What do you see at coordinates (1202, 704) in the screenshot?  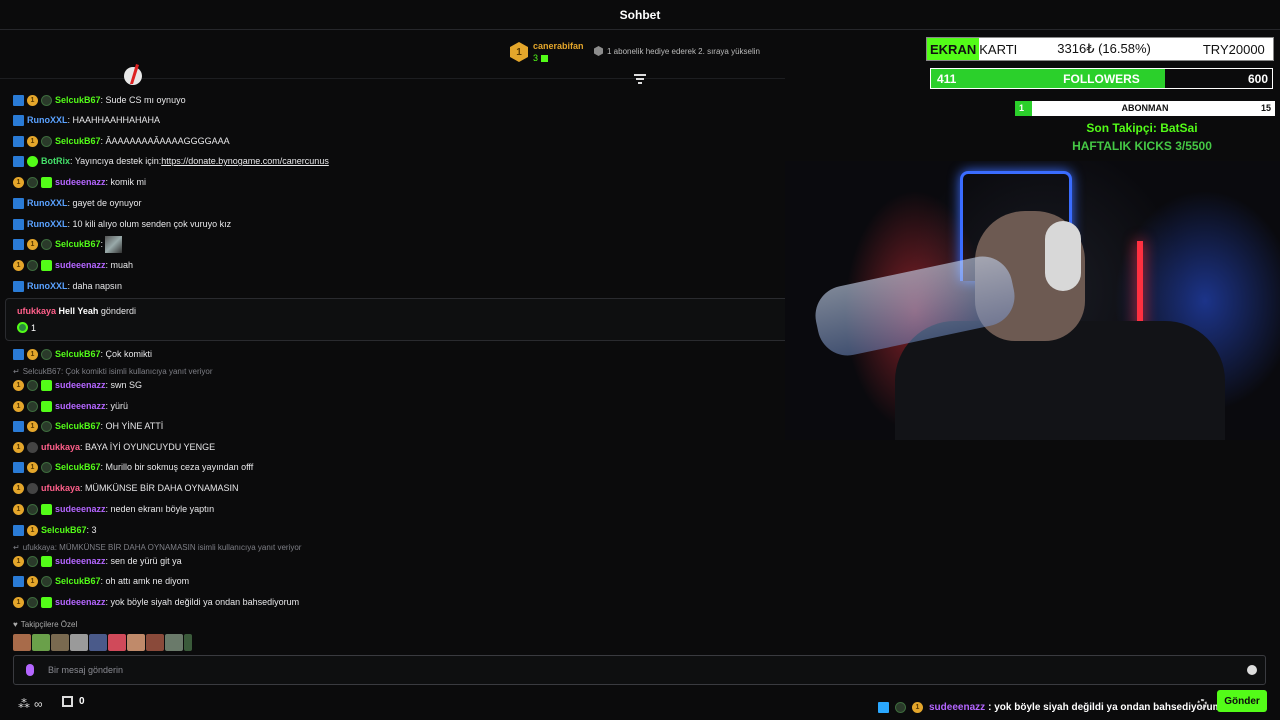 I see `gear-icon` at bounding box center [1202, 704].